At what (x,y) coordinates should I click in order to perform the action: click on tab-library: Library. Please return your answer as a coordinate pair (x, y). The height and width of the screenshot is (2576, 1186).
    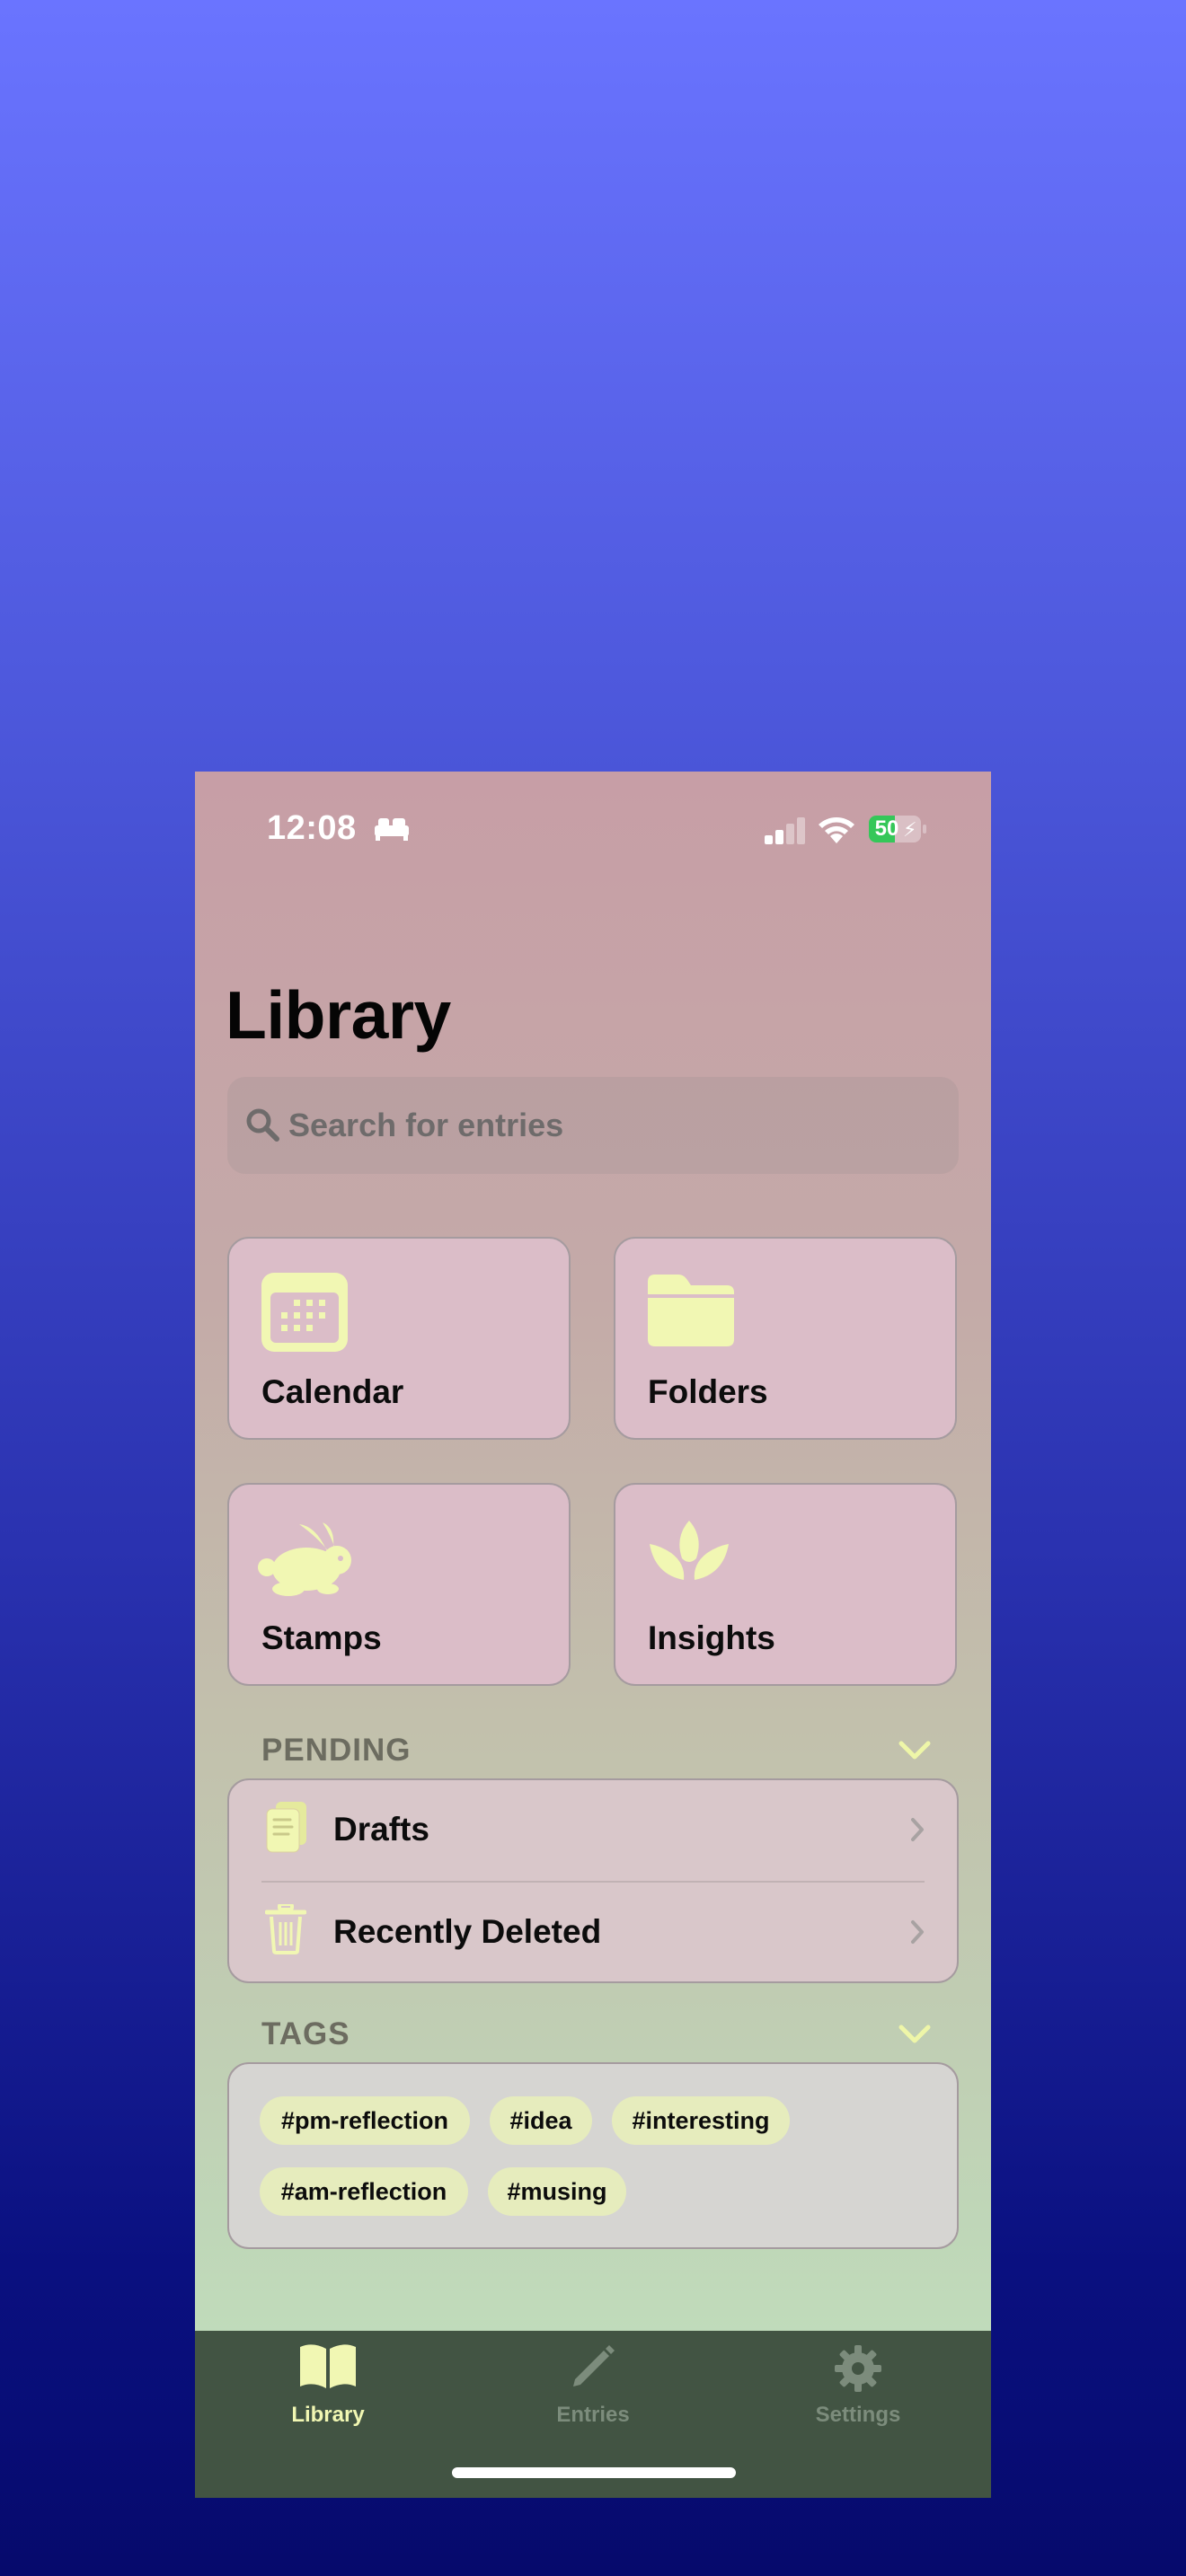
    Looking at the image, I should click on (328, 2385).